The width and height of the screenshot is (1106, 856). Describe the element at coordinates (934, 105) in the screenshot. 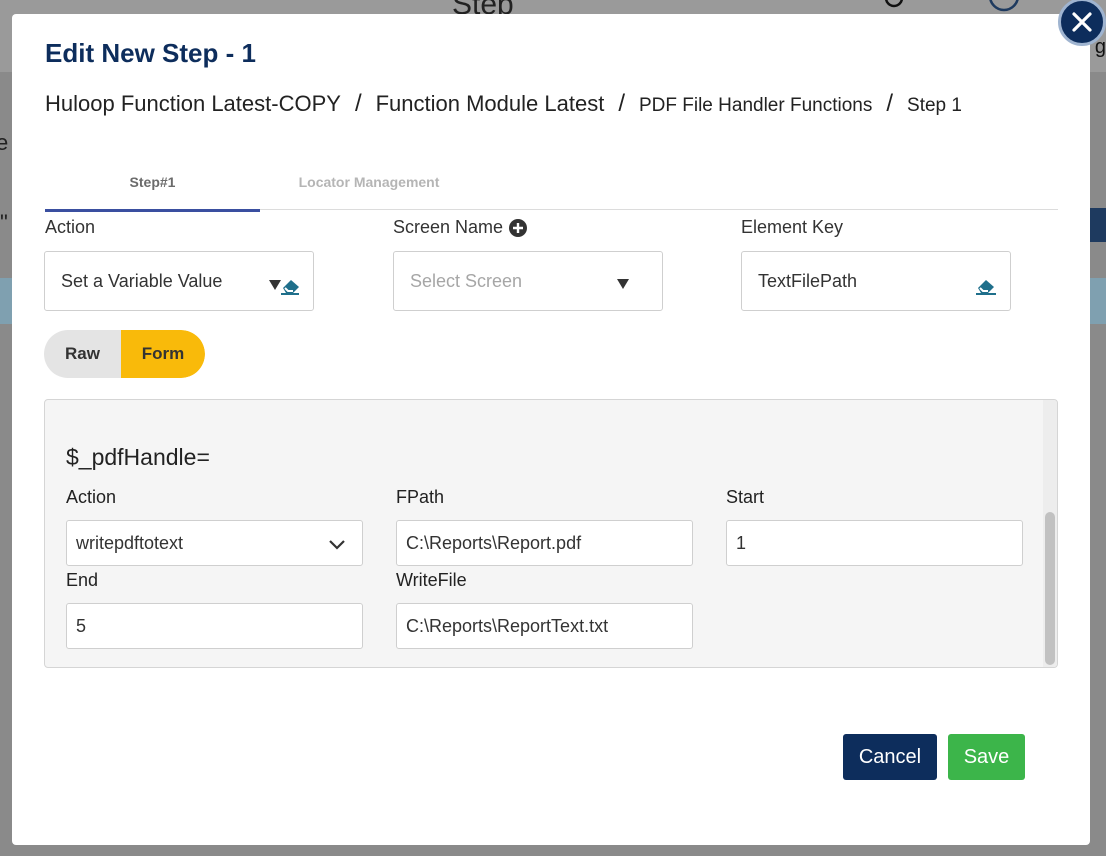

I see `breadcrumb-item-step: Step 1` at that location.